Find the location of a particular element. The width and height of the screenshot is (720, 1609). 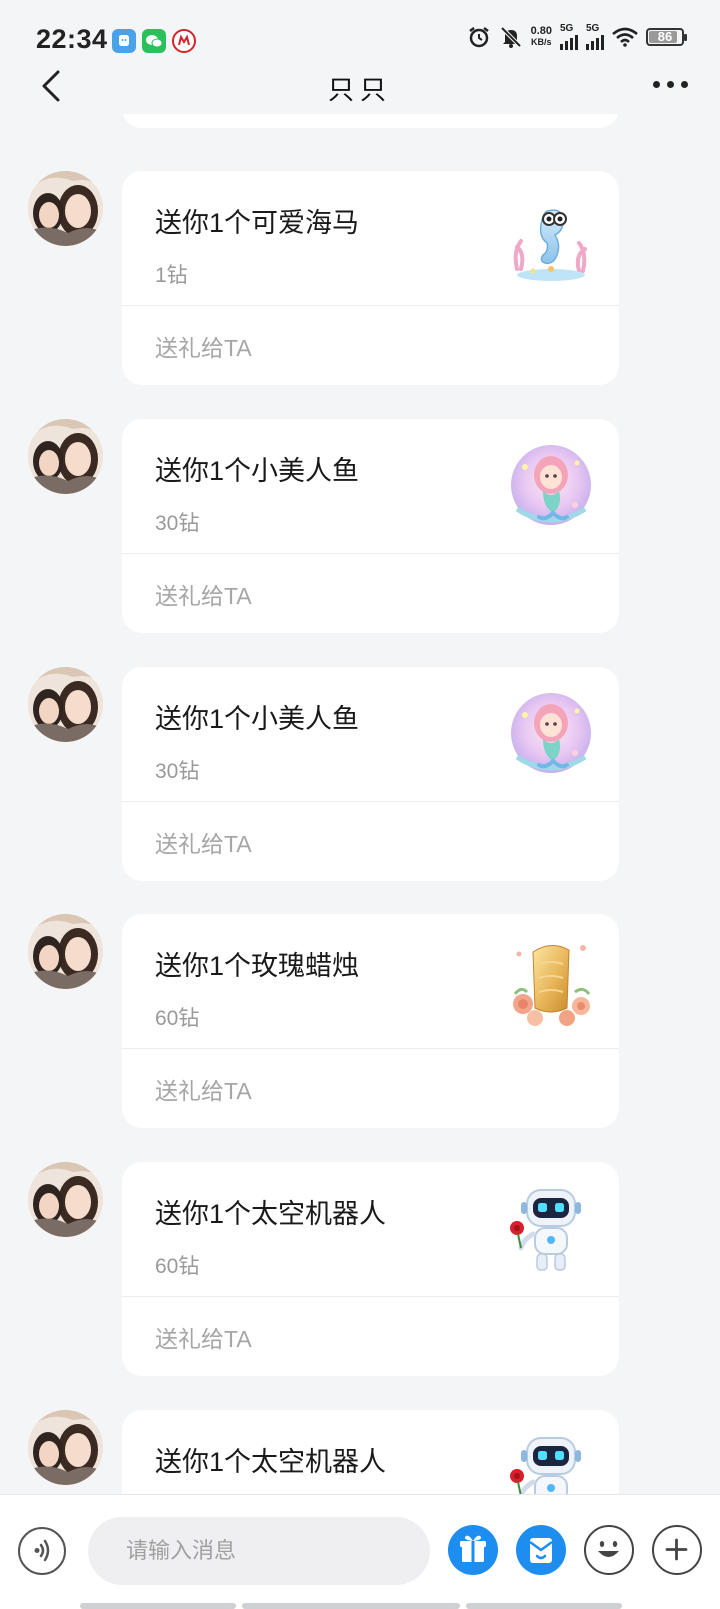

wechat-icon is located at coordinates (154, 41).